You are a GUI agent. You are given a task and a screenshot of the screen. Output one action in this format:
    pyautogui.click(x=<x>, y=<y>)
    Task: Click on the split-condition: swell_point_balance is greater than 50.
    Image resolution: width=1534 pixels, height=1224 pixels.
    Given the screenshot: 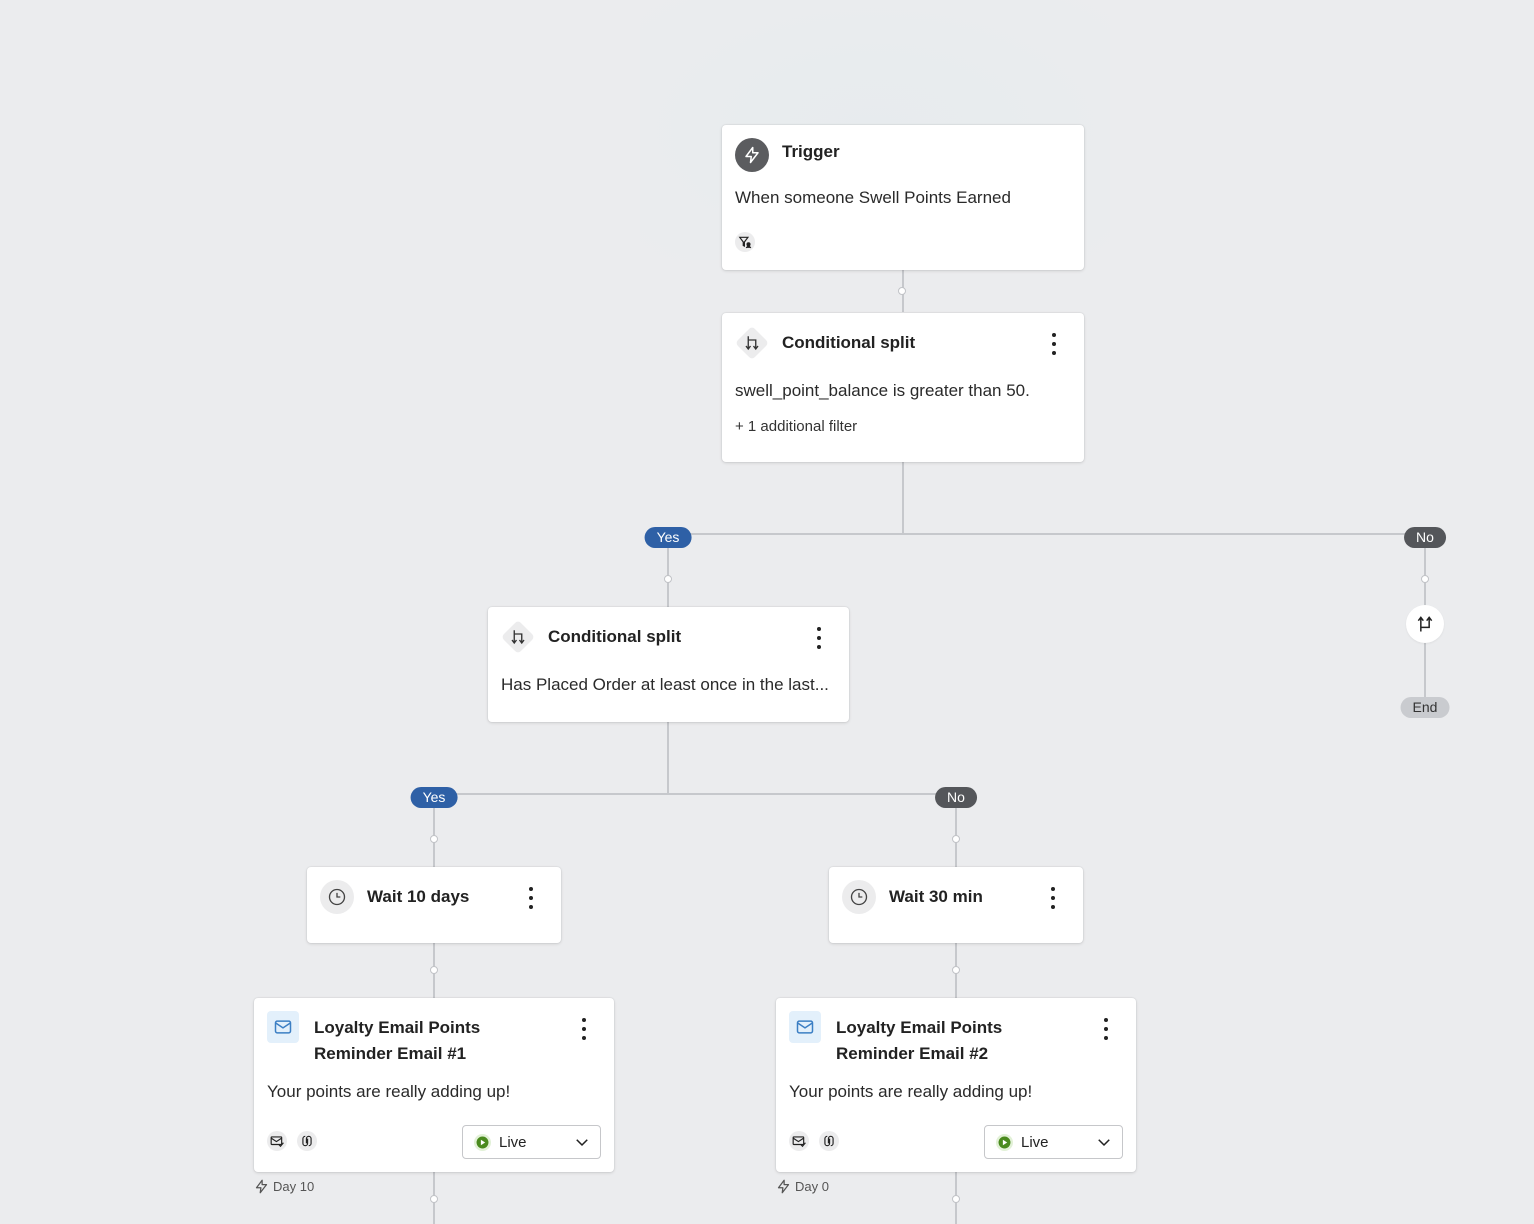 What is the action you would take?
    pyautogui.click(x=882, y=390)
    